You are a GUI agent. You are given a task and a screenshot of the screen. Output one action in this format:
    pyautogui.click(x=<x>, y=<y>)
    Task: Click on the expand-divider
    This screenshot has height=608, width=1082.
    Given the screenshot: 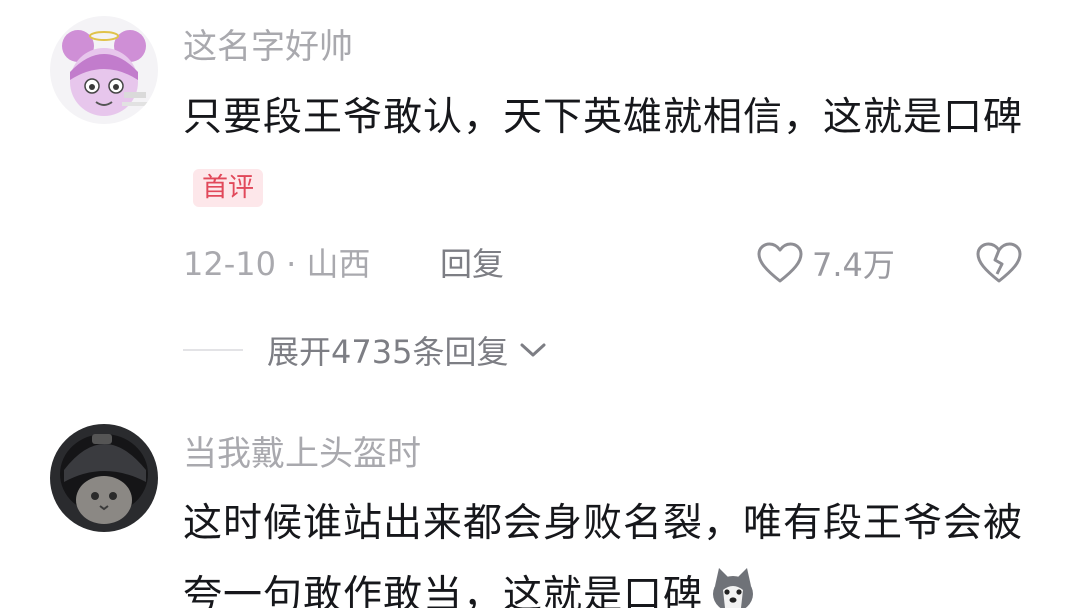 What is the action you would take?
    pyautogui.click(x=213, y=350)
    